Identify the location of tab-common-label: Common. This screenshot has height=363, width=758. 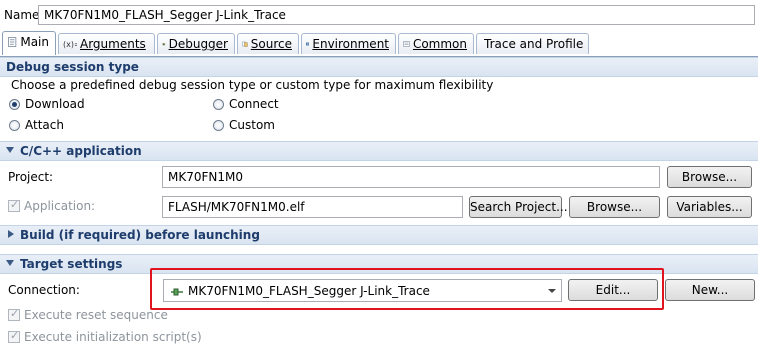
(439, 44).